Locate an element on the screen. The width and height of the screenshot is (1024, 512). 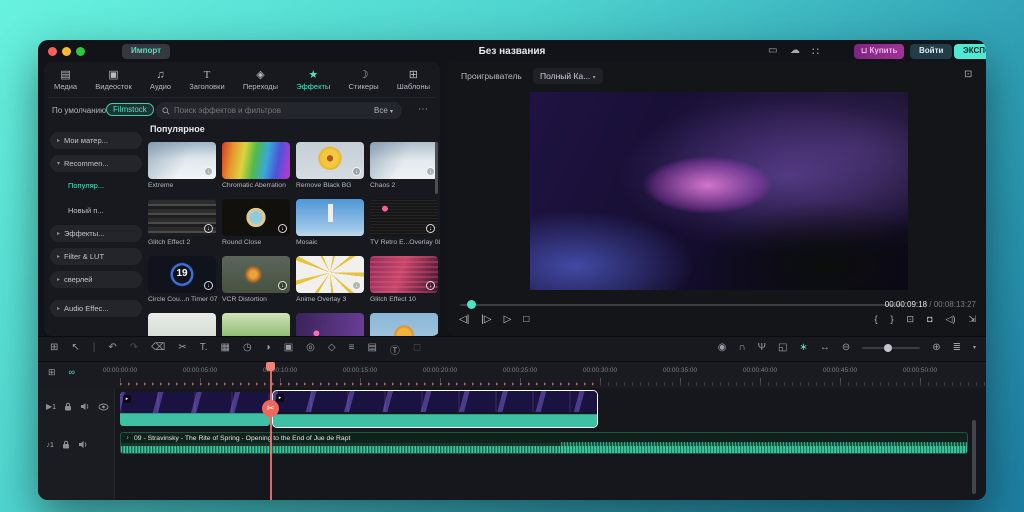
record-icon: ◻ is located at coordinates (417, 349).